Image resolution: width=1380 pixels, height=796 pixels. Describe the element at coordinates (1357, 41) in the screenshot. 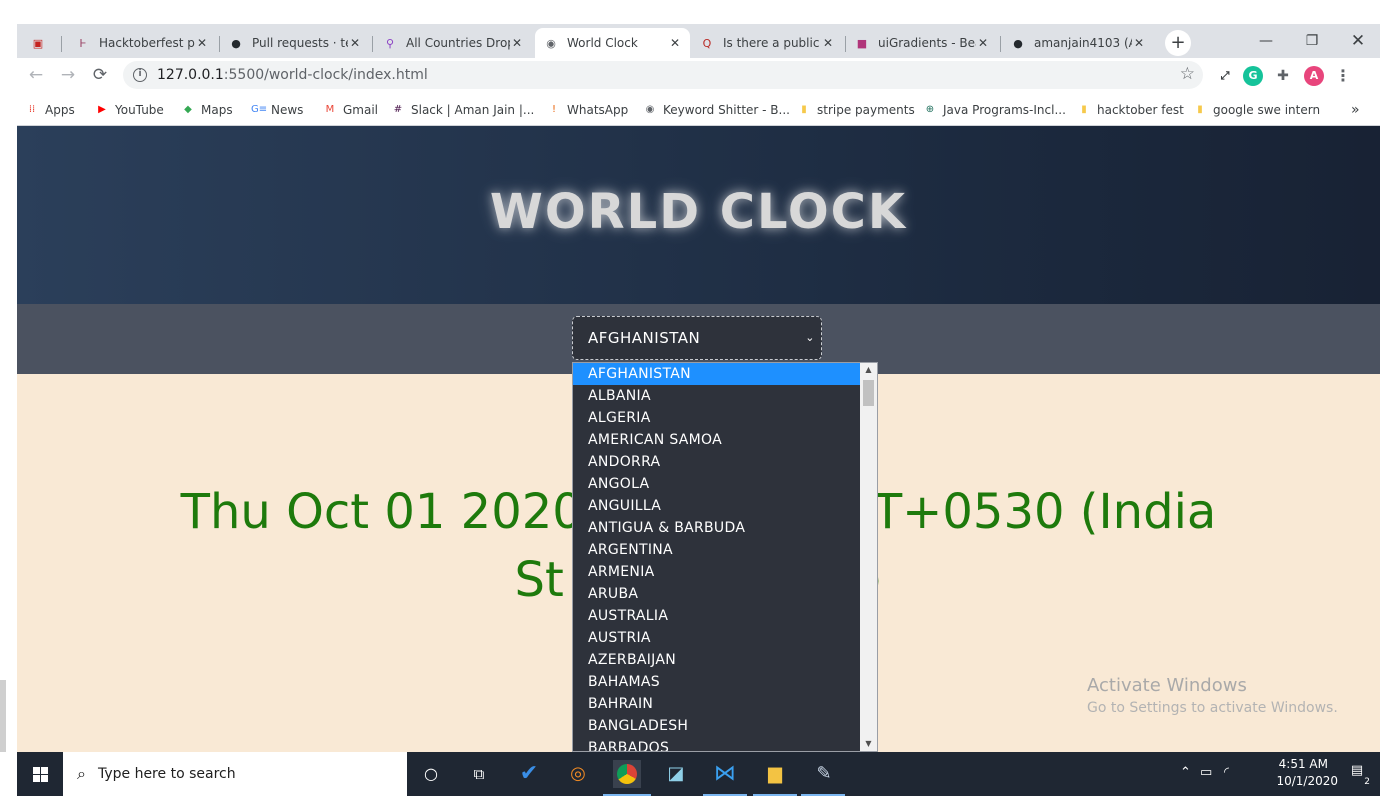

I see `close-window-button: ✕` at that location.